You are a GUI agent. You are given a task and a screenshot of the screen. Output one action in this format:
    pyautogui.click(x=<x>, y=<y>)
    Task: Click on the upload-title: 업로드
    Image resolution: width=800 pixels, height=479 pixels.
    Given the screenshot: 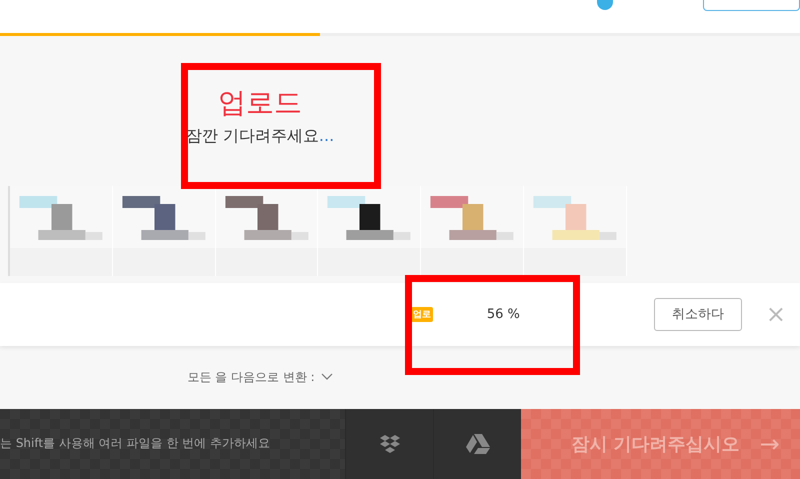 What is the action you would take?
    pyautogui.click(x=260, y=103)
    